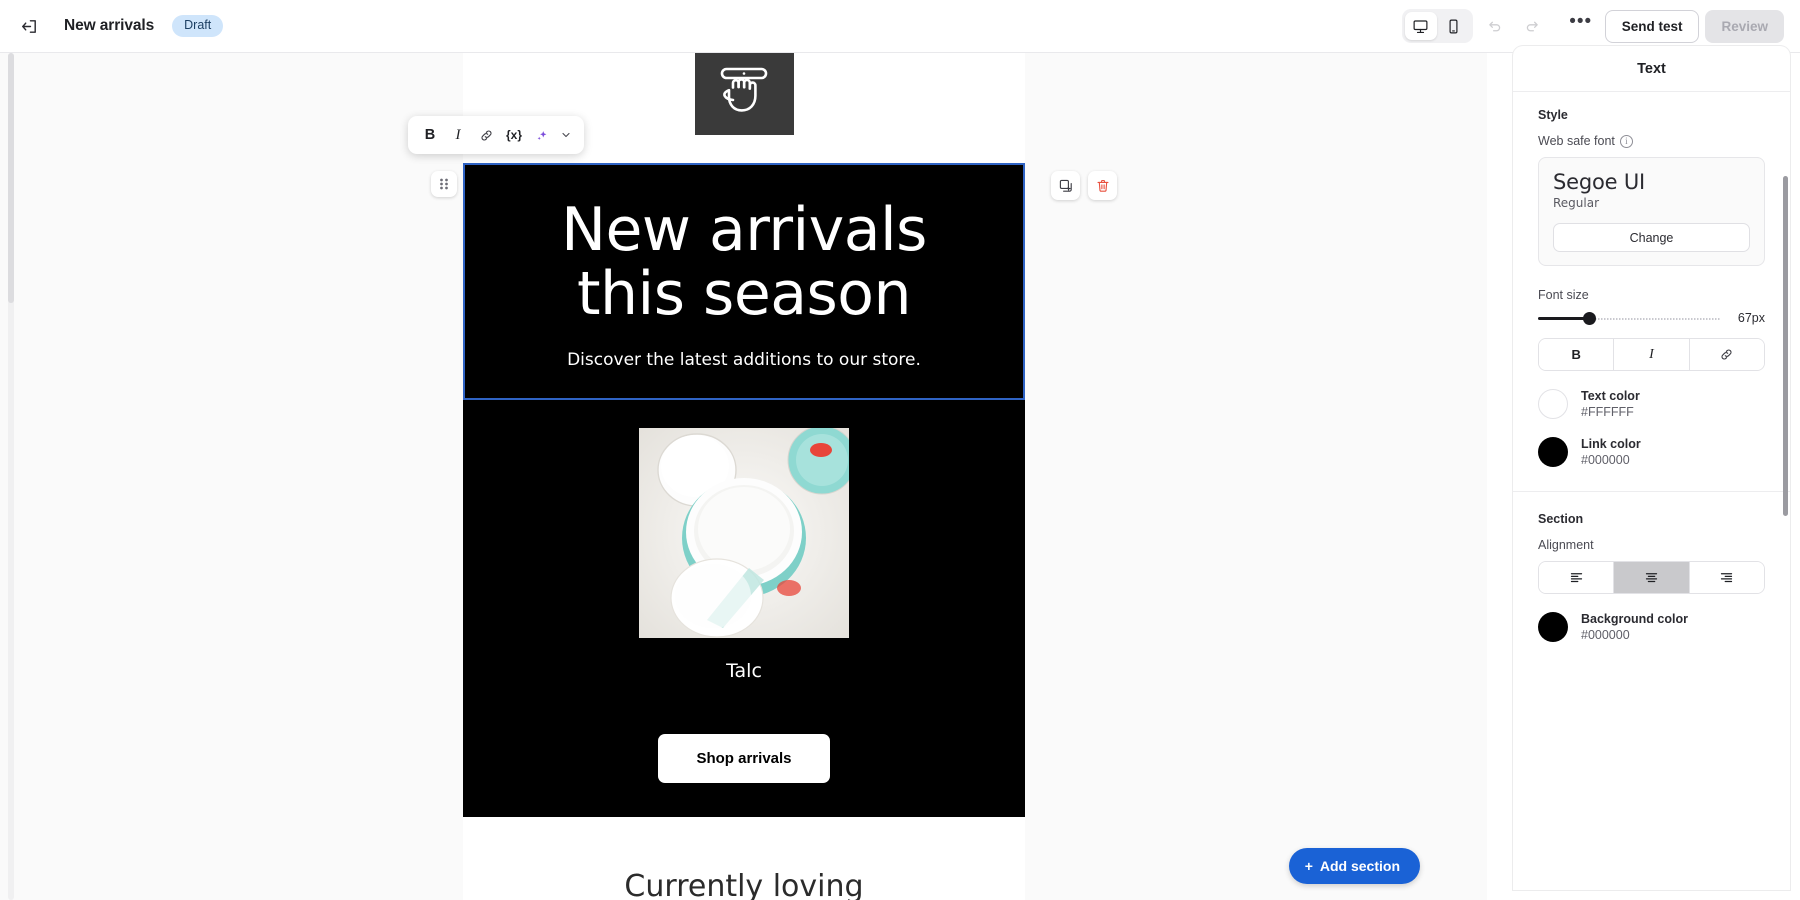 The height and width of the screenshot is (900, 1800). What do you see at coordinates (1576, 141) in the screenshot?
I see `web-safe-font-text: Web safe font` at bounding box center [1576, 141].